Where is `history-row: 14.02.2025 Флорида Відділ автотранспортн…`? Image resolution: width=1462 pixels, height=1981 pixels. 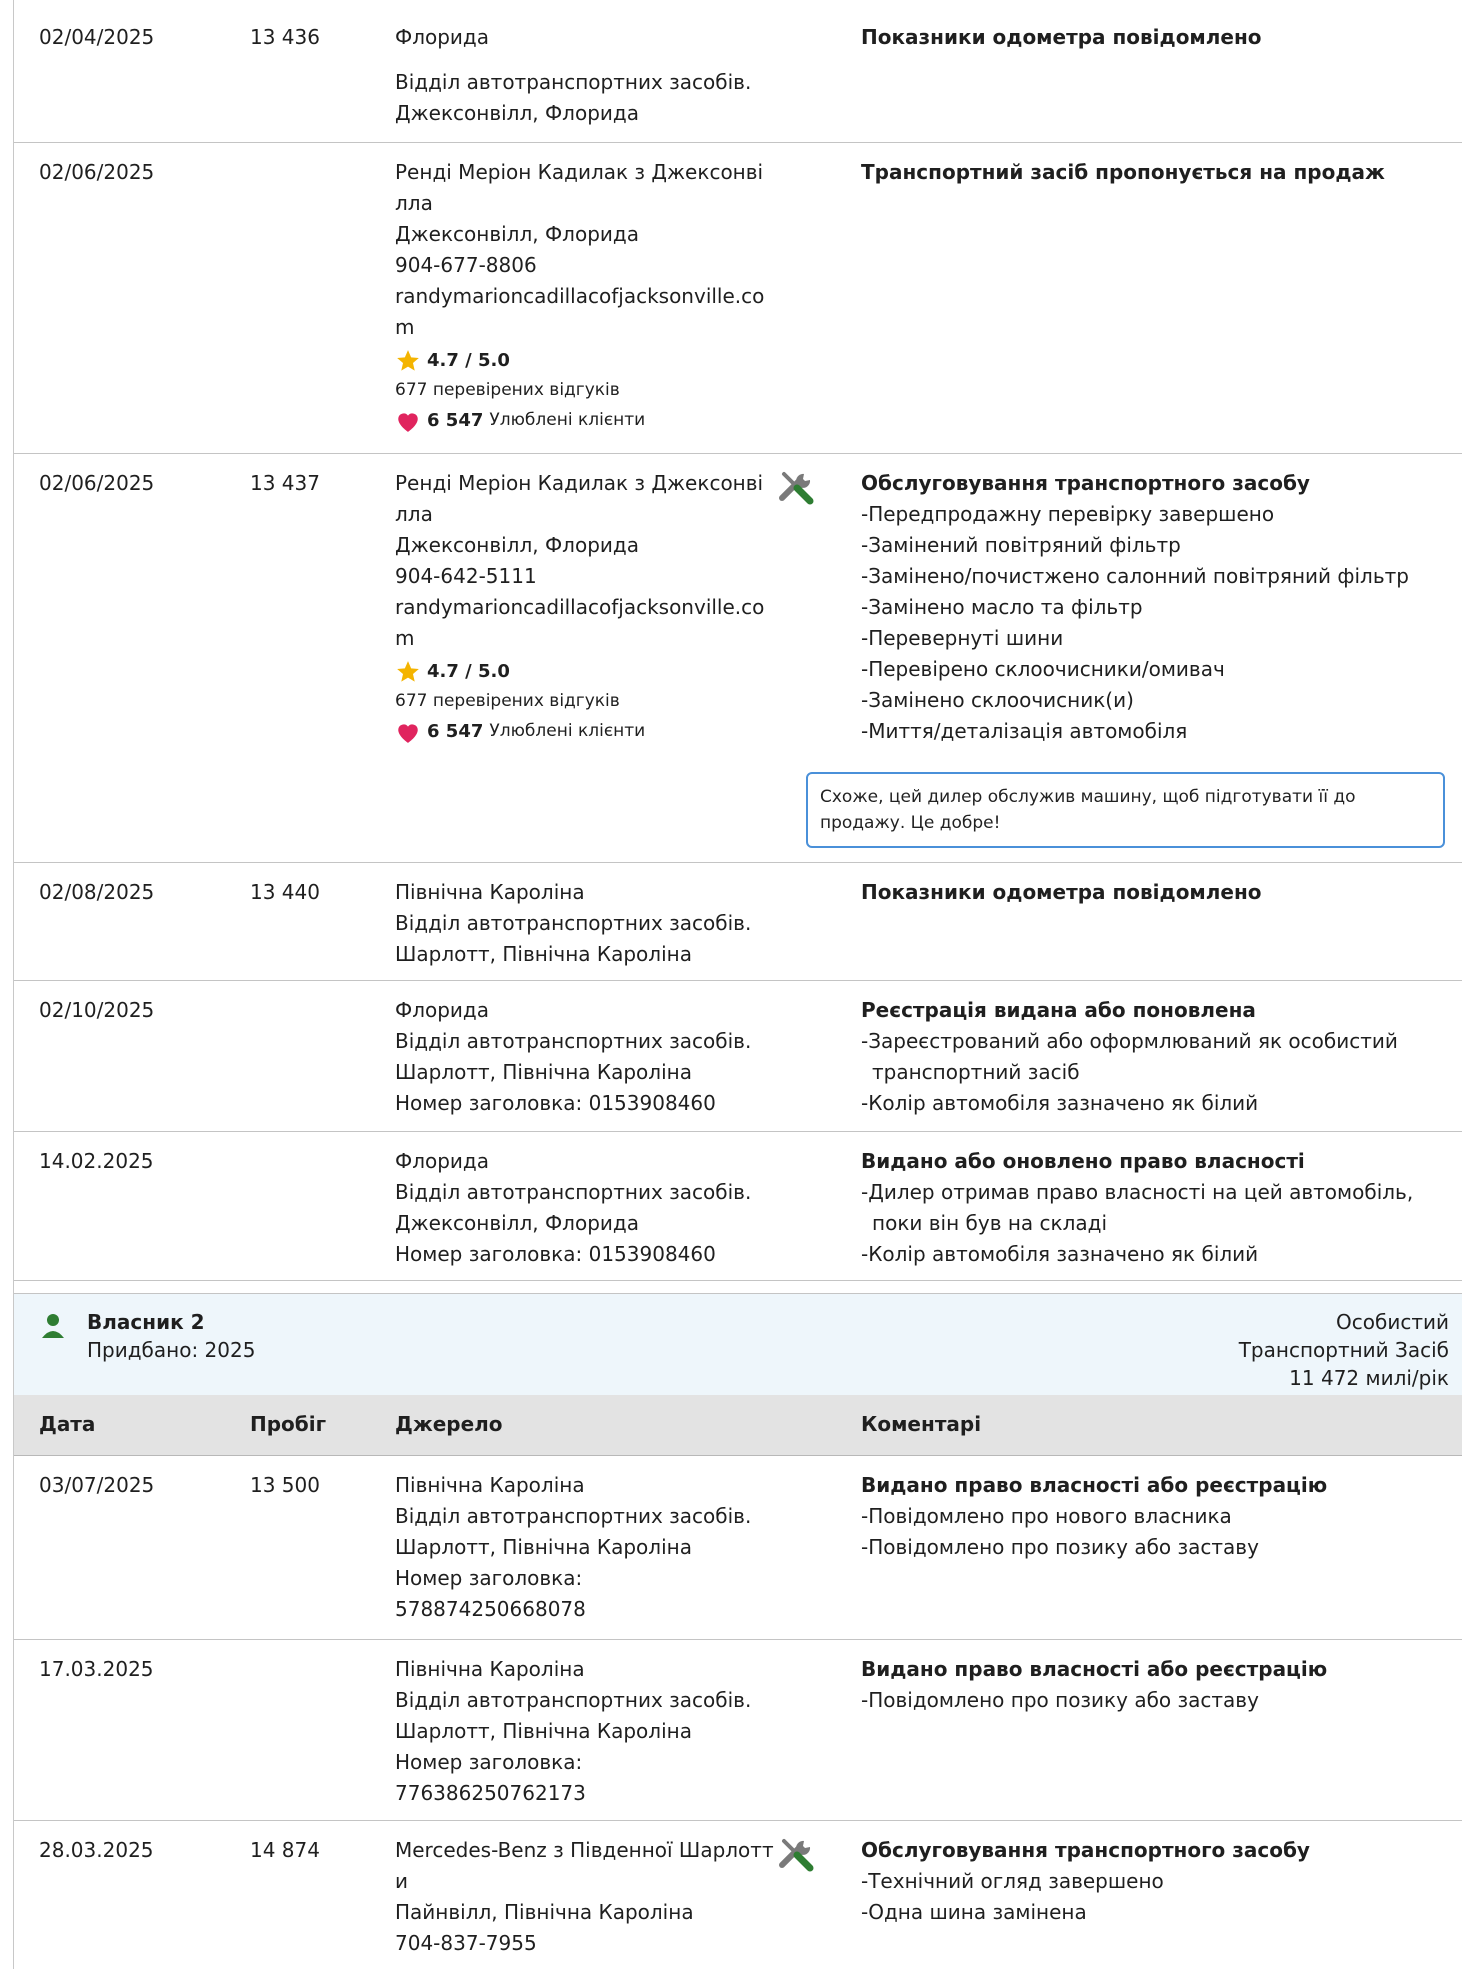 history-row: 14.02.2025 Флорида Відділ автотранспортн… is located at coordinates (738, 1206).